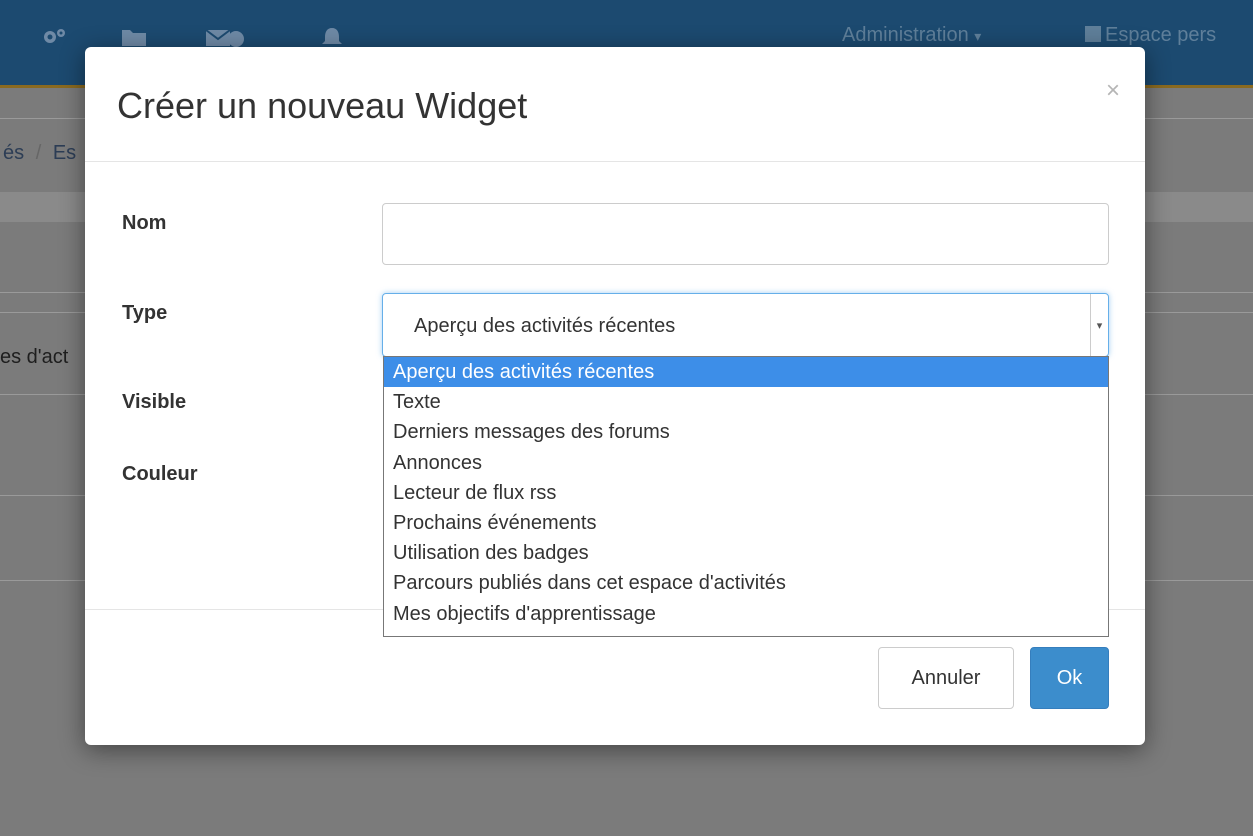 This screenshot has height=836, width=1253. I want to click on administration-menu: Administration ▾, so click(911, 35).